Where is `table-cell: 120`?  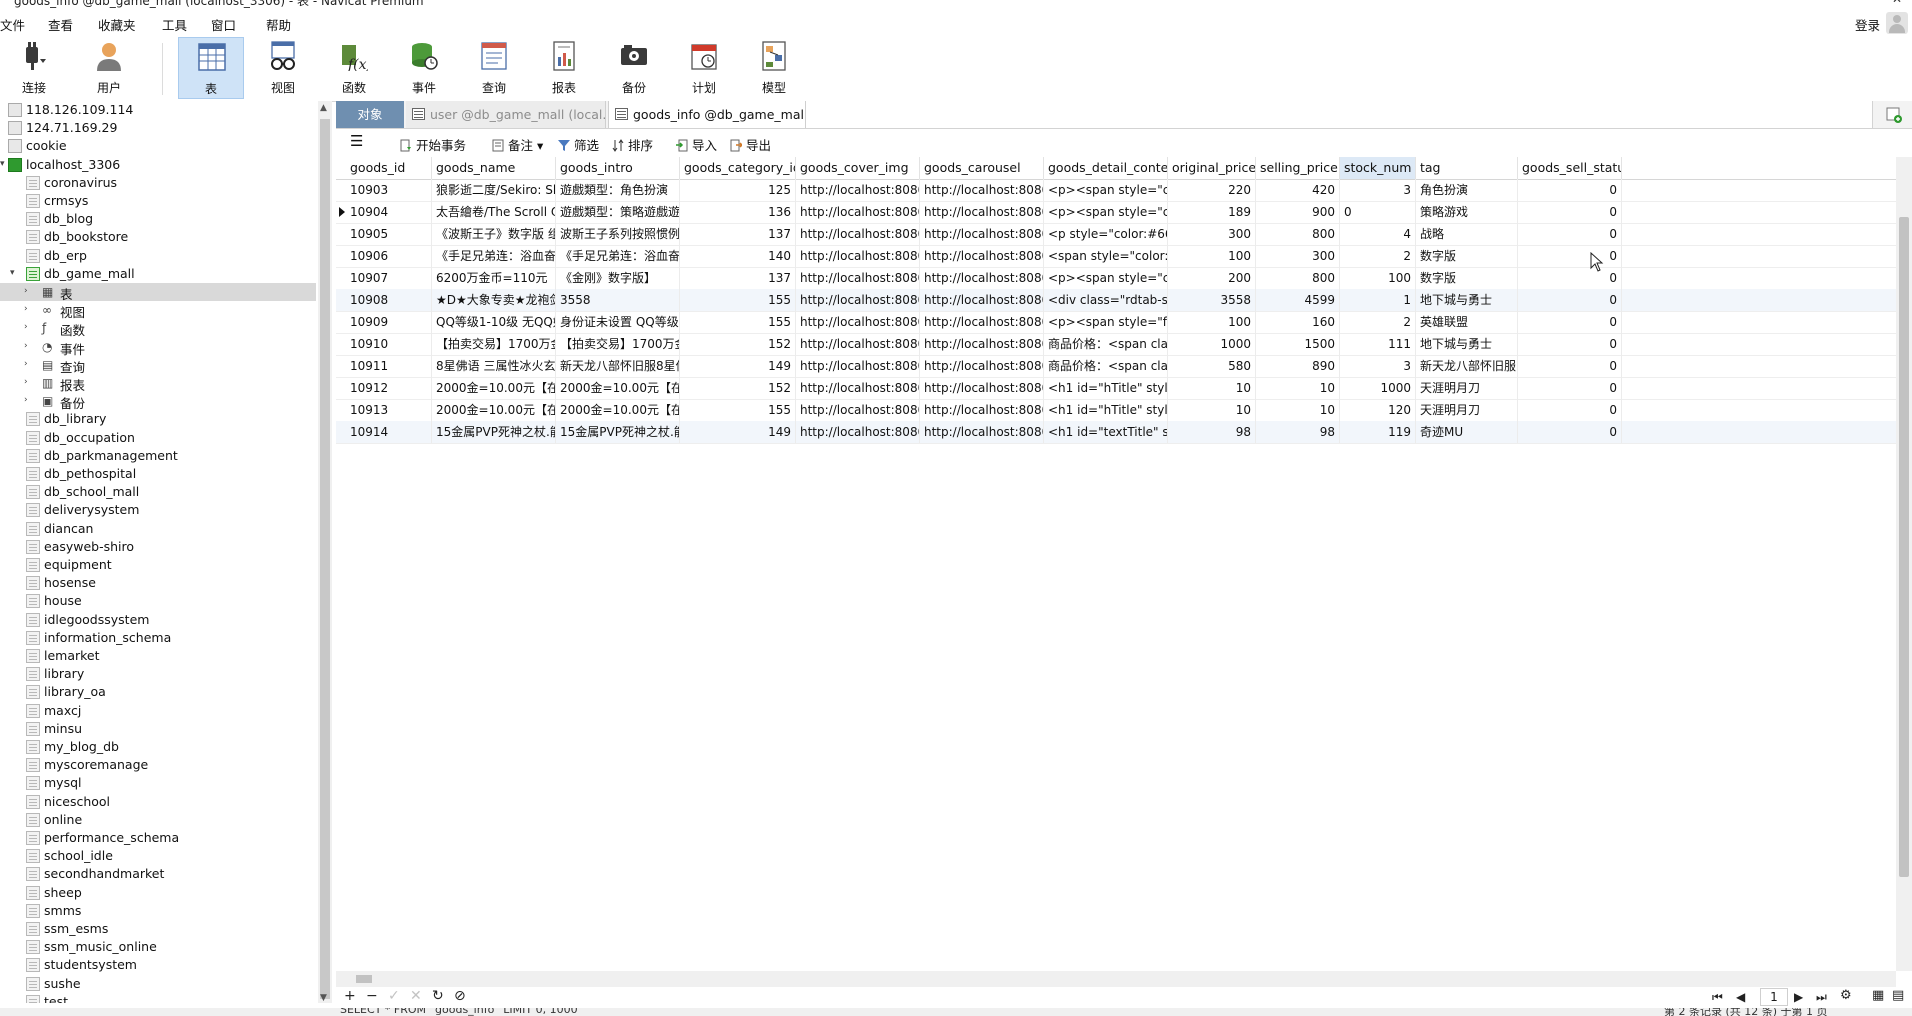
table-cell: 120 is located at coordinates (1378, 410).